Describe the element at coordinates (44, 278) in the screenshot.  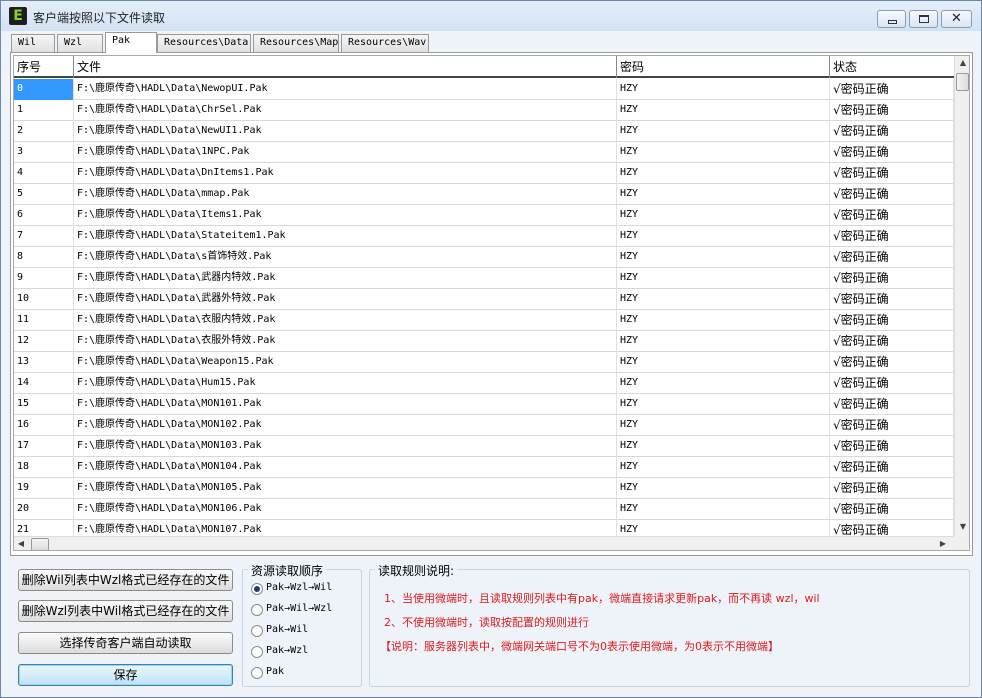
I see `cell-index: 9` at that location.